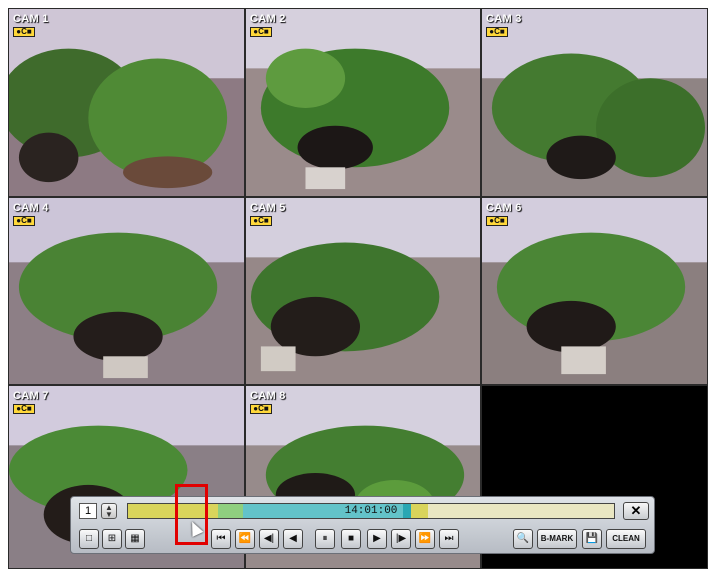  Describe the element at coordinates (109, 515) in the screenshot. I see `chevron-down-icon: ▼` at that location.